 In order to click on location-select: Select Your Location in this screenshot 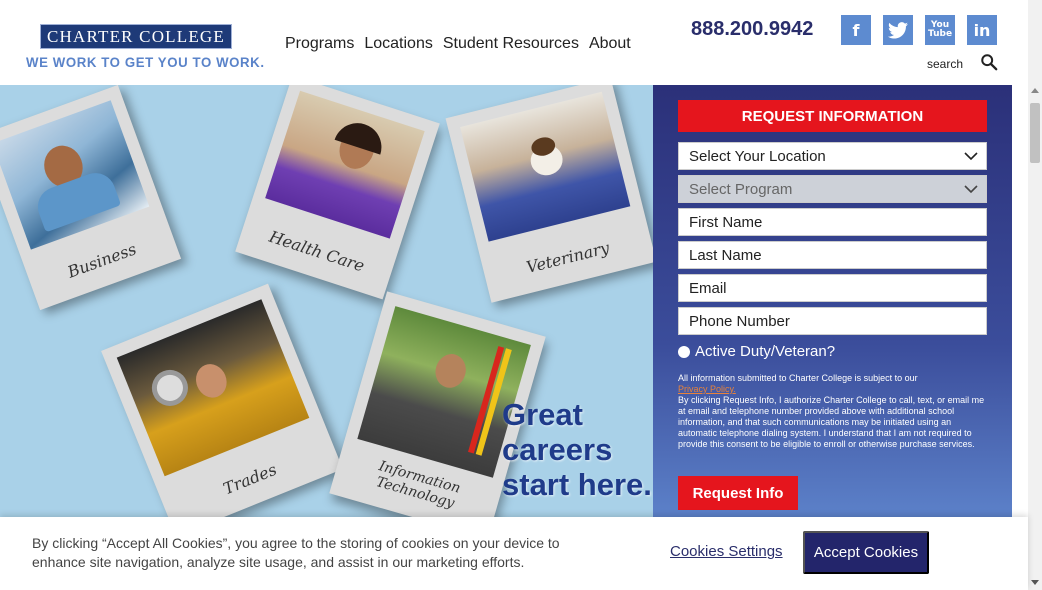, I will do `click(832, 156)`.